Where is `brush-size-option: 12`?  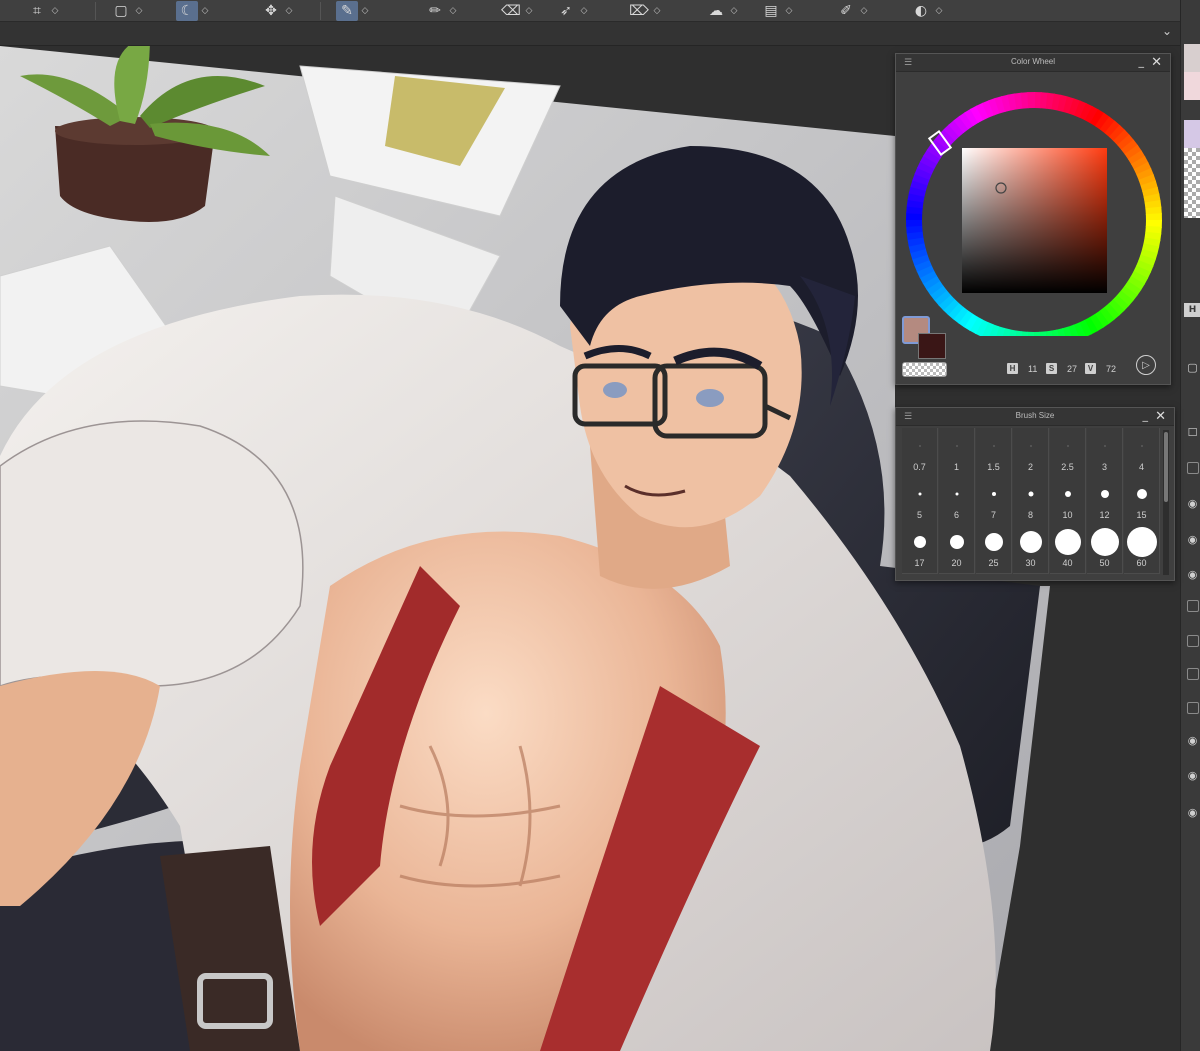
brush-size-option: 12 is located at coordinates (1105, 501).